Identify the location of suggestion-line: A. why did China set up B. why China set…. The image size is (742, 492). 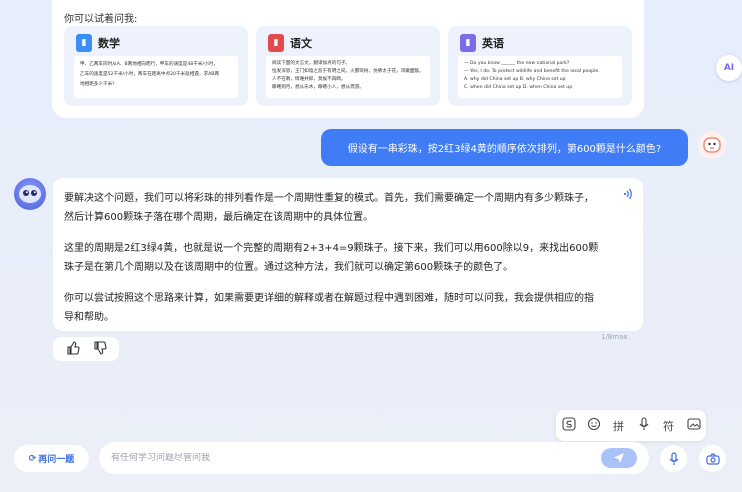
(515, 79).